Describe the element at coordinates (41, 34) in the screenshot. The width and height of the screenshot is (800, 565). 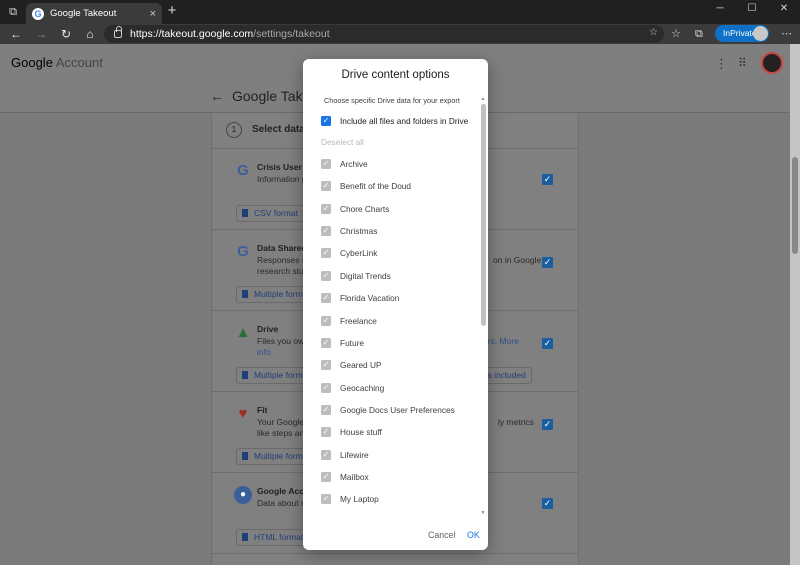
I see `forward-icon: →` at that location.